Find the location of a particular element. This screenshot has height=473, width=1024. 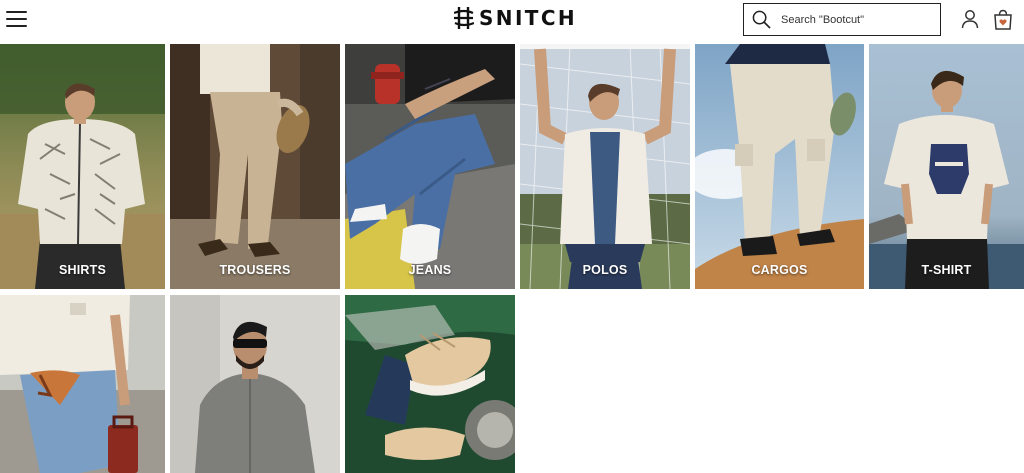

hamburger-menu-icon is located at coordinates (17, 19).